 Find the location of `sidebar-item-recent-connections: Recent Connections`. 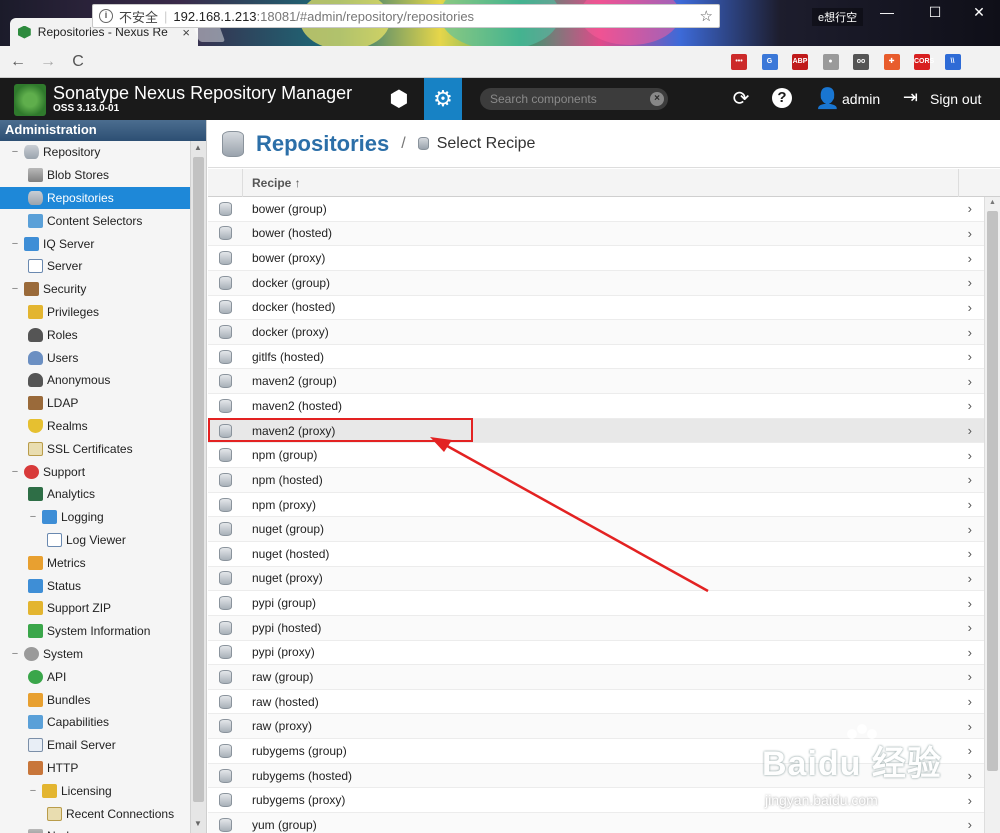

sidebar-item-recent-connections: Recent Connections is located at coordinates (103, 813).